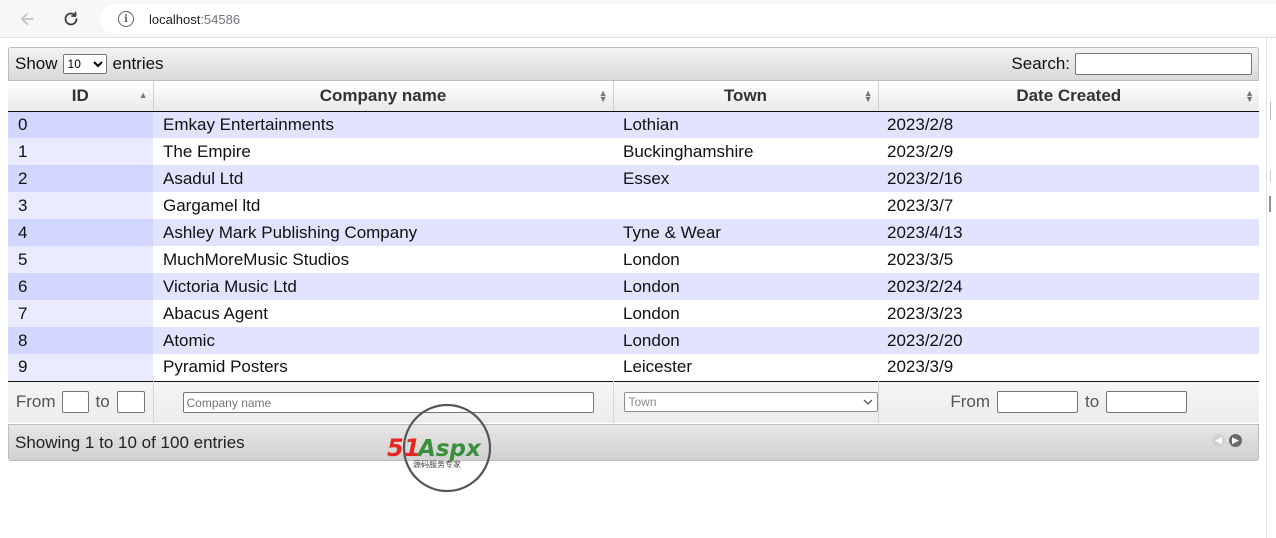  I want to click on previous-page-button: ◀, so click(1218, 440).